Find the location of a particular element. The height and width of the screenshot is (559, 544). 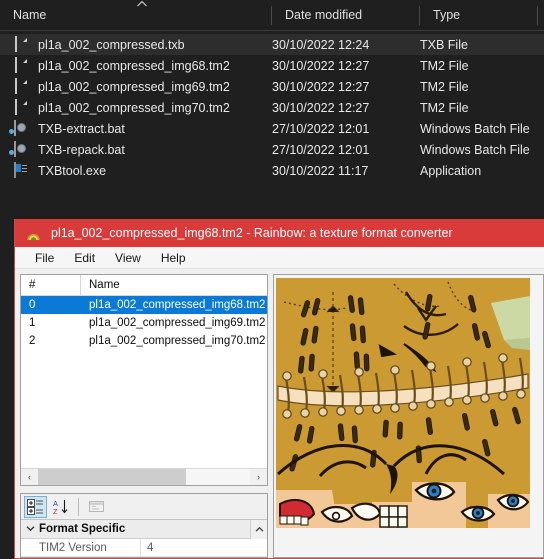

menu-item-file: File is located at coordinates (44, 258).